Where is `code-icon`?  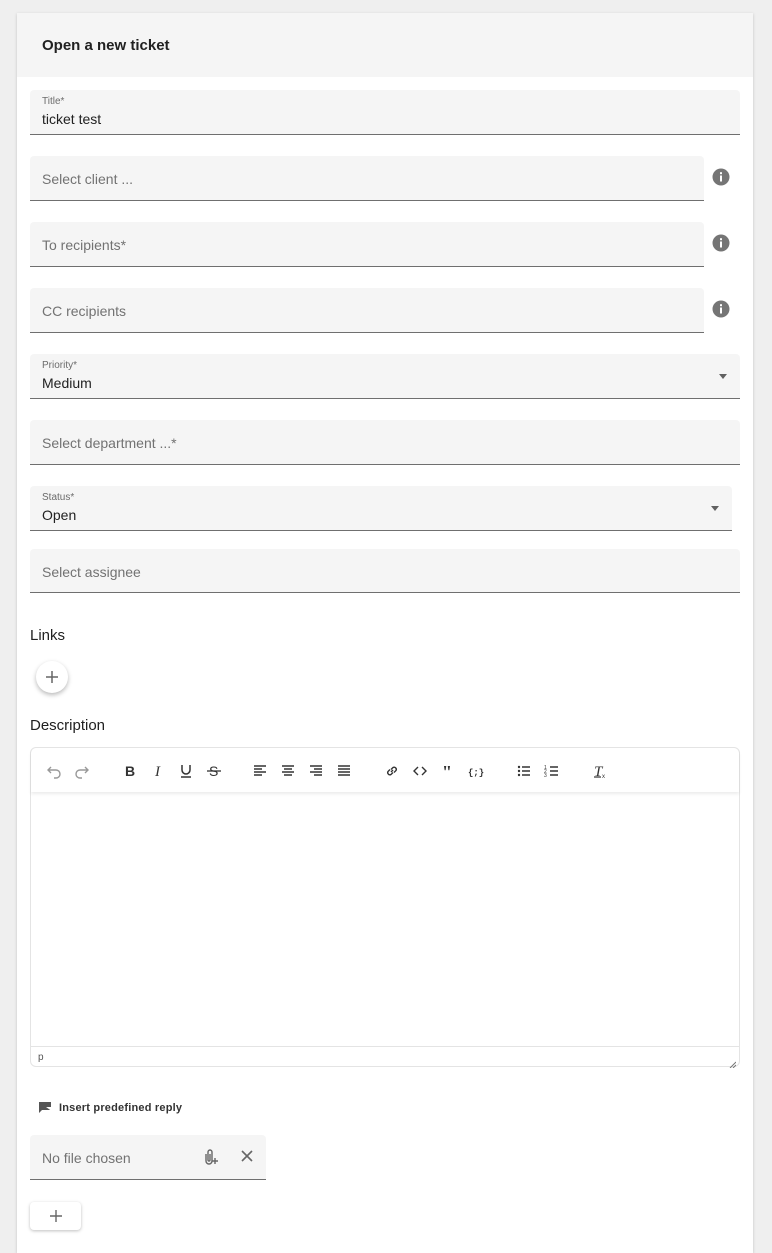 code-icon is located at coordinates (420, 771).